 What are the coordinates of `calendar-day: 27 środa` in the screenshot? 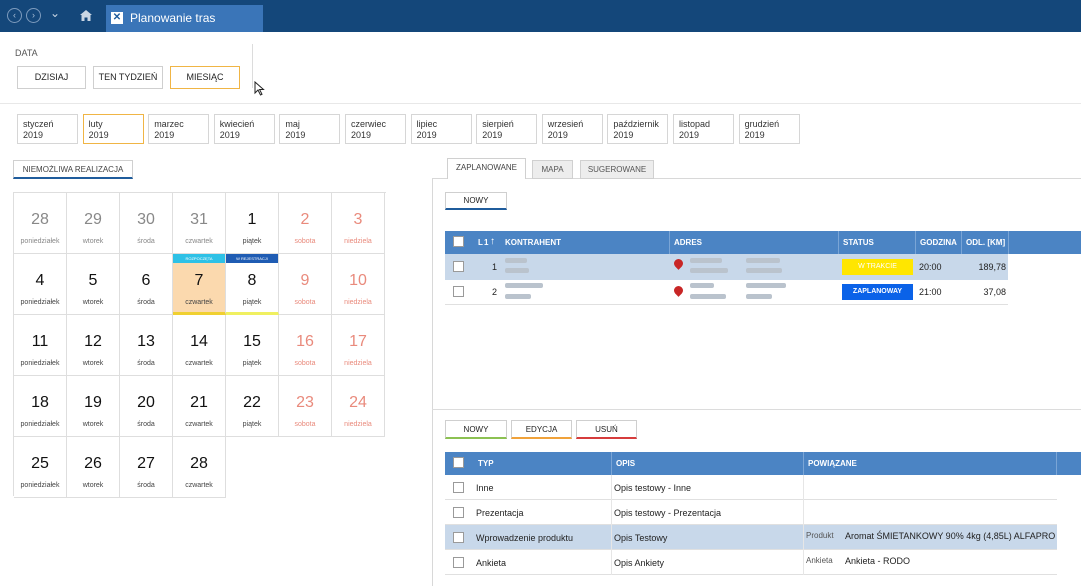 It's located at (146, 467).